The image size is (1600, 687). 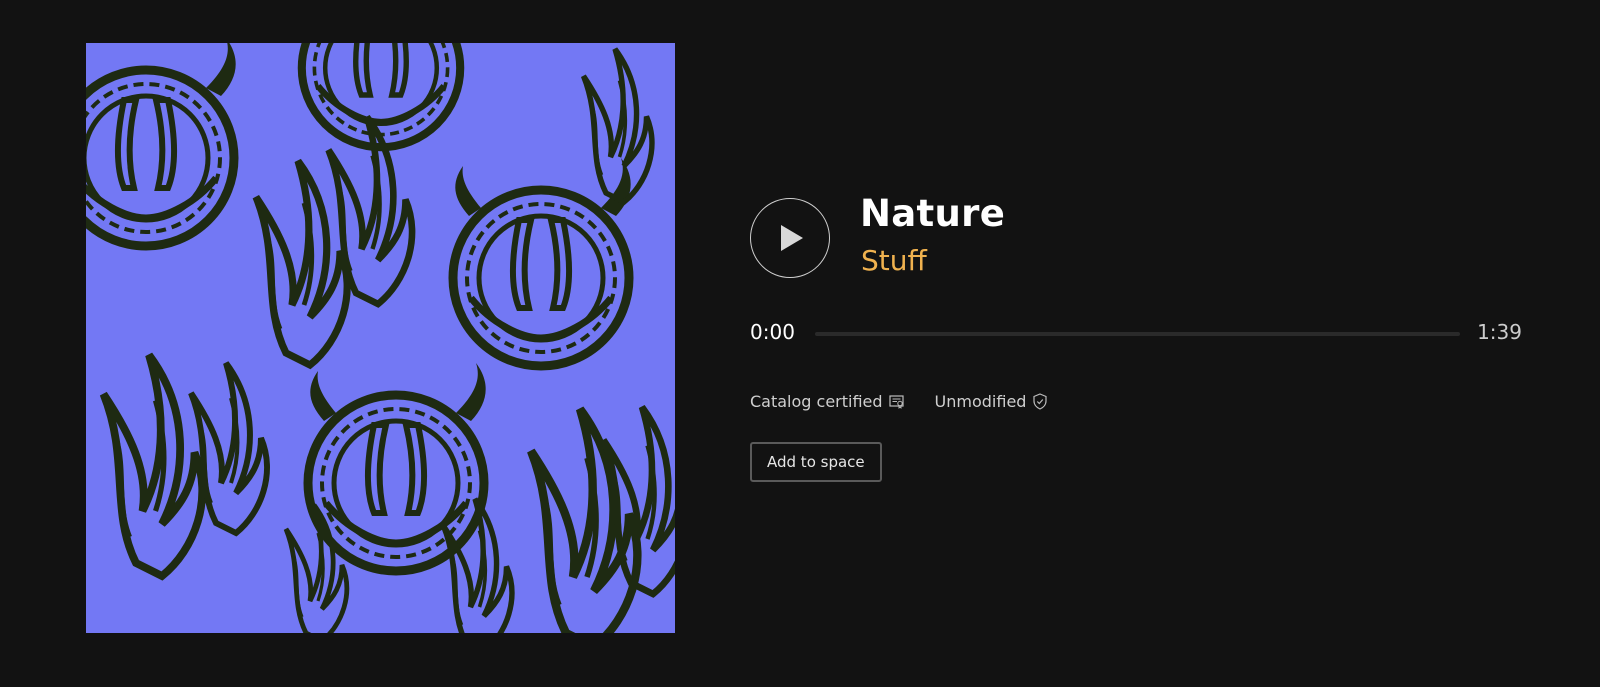 I want to click on play-icon, so click(x=792, y=238).